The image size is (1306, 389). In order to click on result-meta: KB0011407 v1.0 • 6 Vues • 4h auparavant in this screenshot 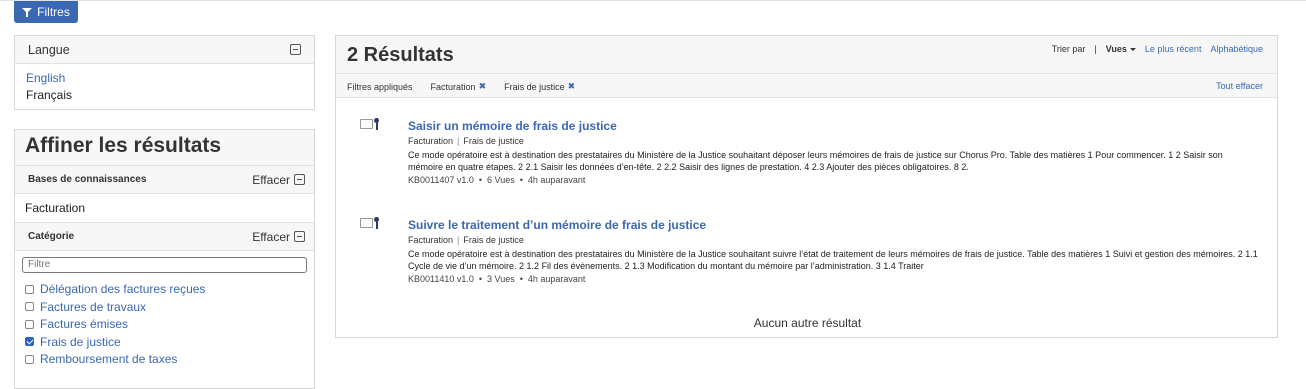, I will do `click(833, 180)`.